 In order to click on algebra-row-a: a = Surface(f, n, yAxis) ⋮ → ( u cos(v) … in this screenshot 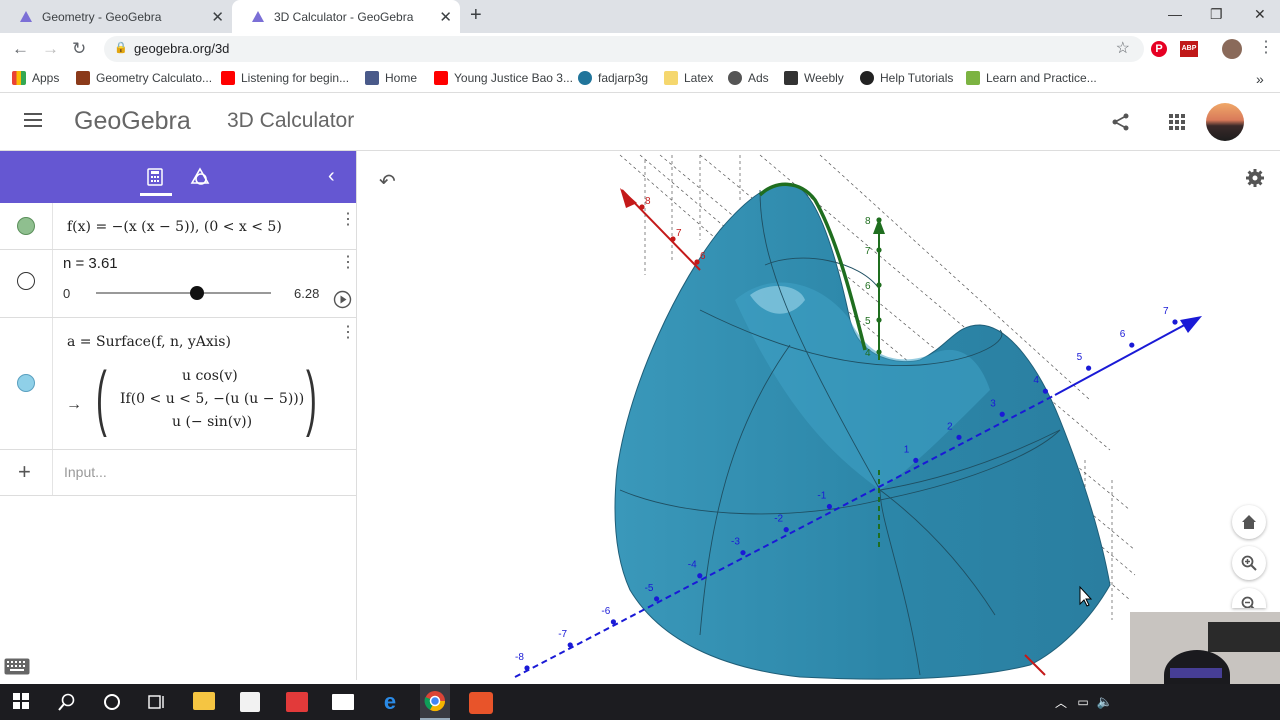, I will do `click(178, 384)`.